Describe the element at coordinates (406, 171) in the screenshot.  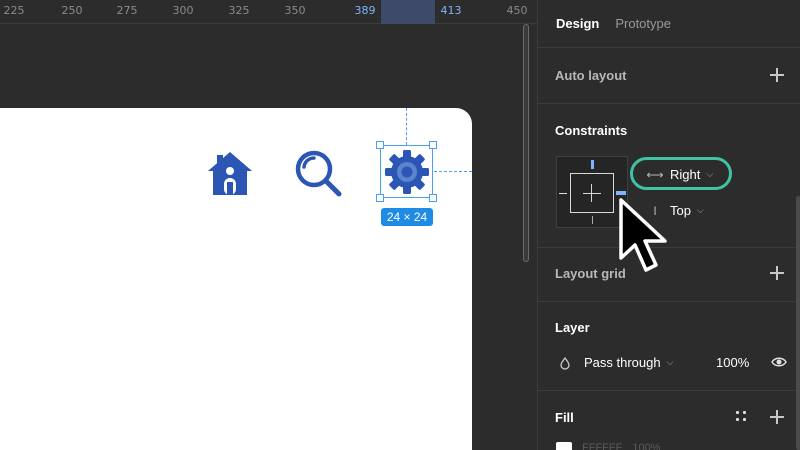
I see `selection-box` at that location.